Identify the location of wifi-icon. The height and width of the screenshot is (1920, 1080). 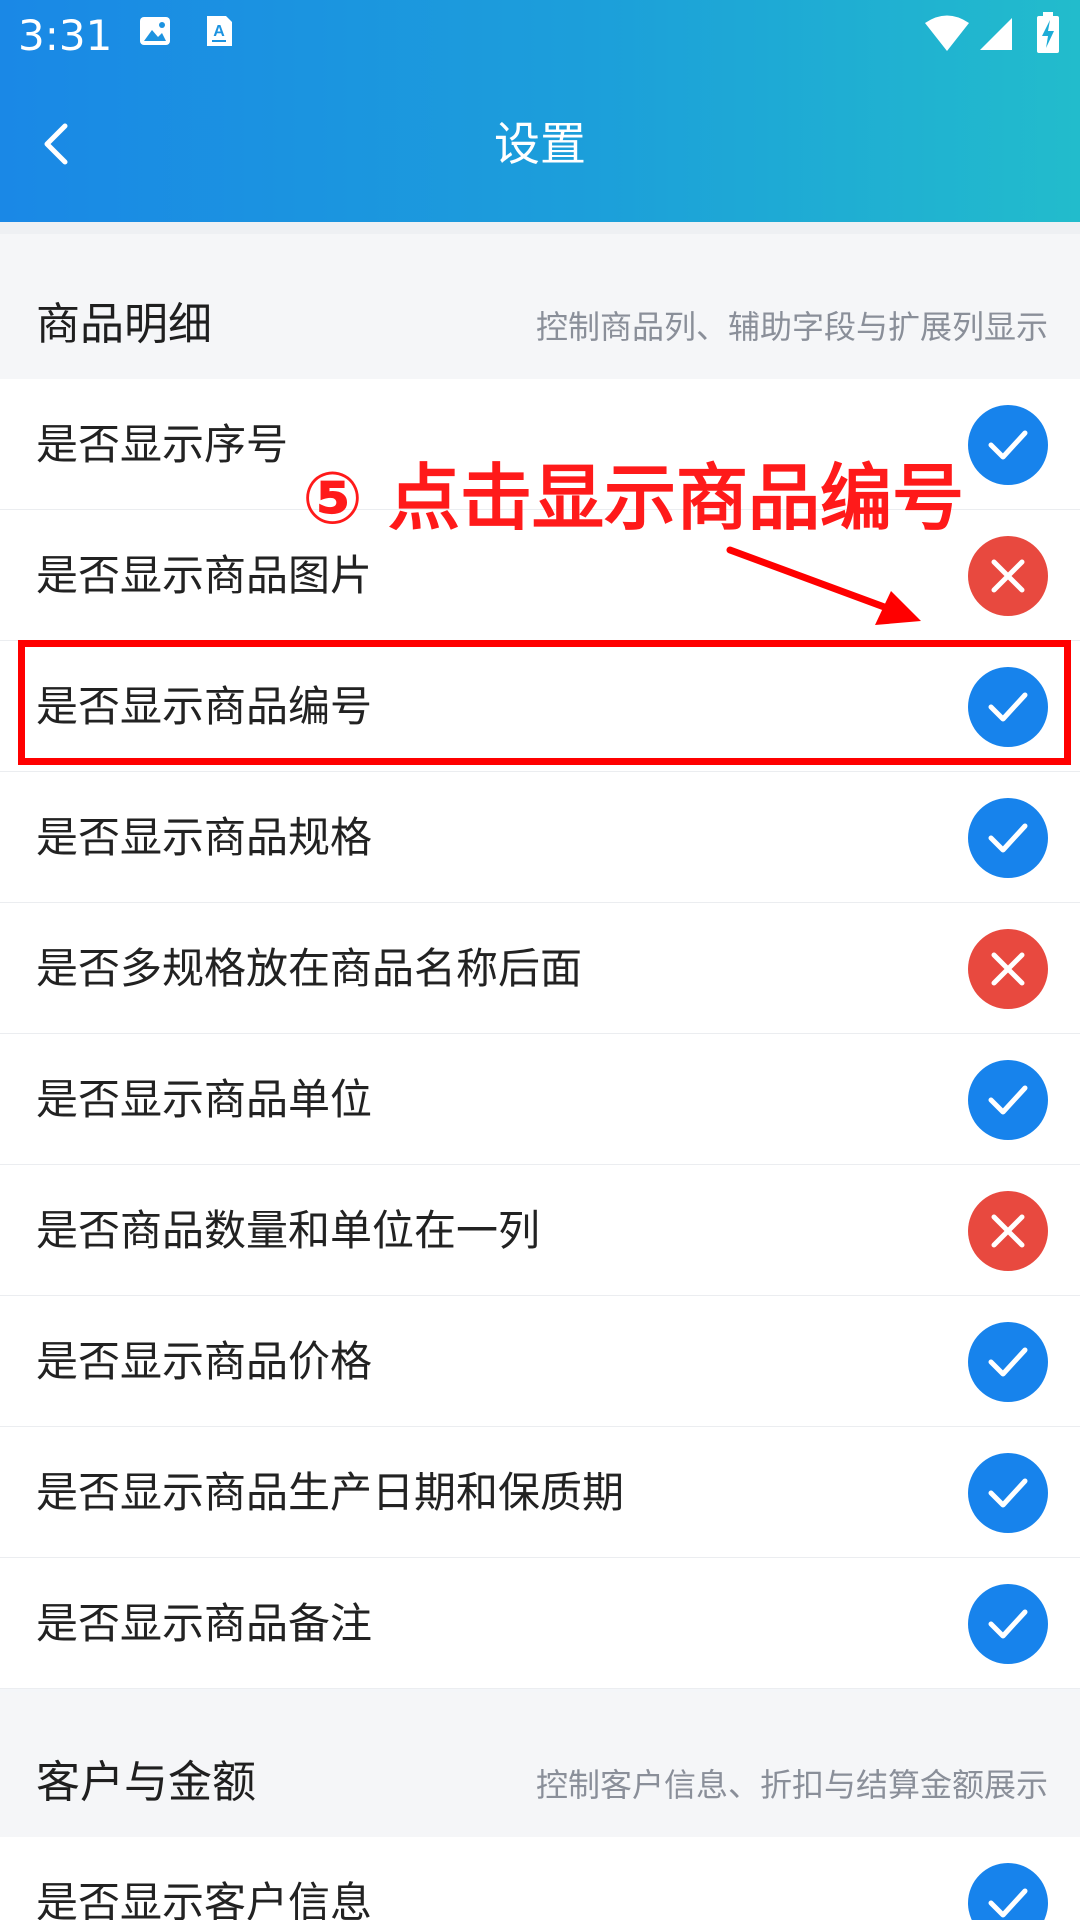
(947, 35).